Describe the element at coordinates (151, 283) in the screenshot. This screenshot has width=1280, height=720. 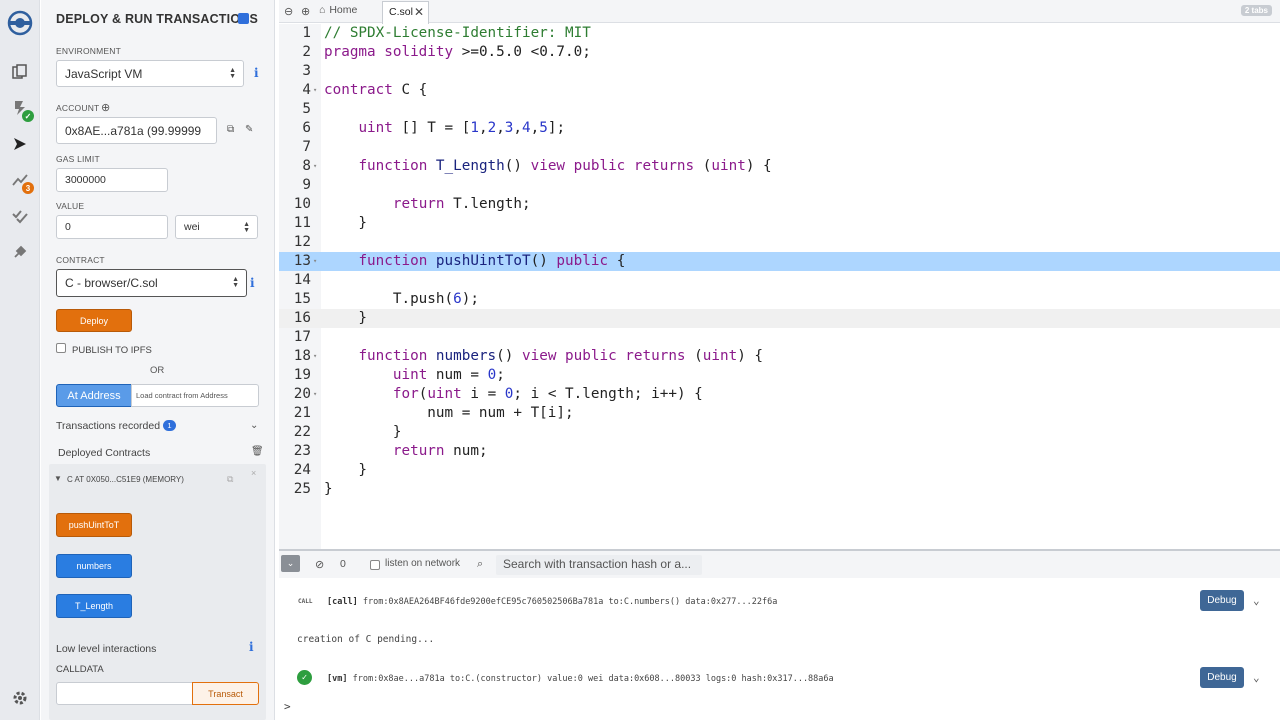
I see `contract-select: C - browser/C.sol ▲ ▼` at that location.